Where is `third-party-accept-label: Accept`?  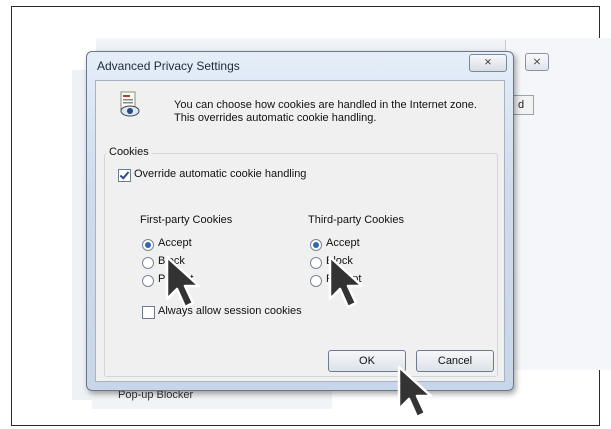 third-party-accept-label: Accept is located at coordinates (343, 243).